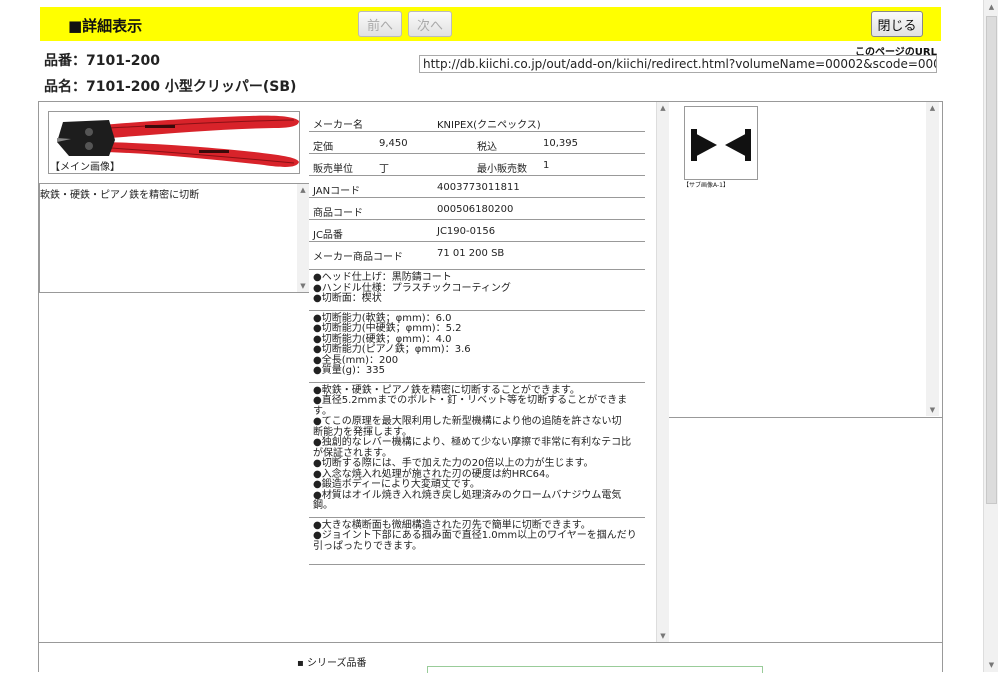  I want to click on main-image-caption: 【メイン画像】, so click(85, 167).